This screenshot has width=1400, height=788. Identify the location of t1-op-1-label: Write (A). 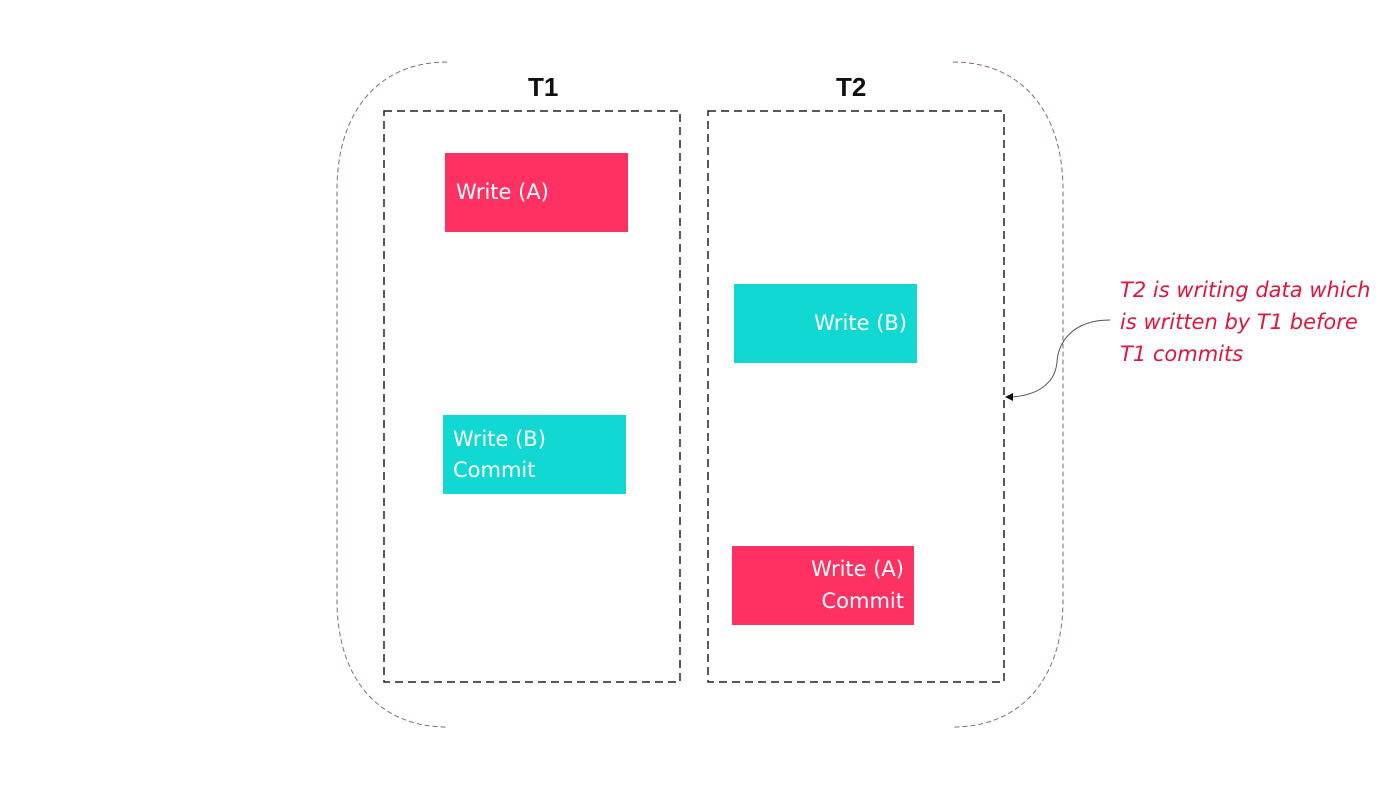
(502, 192).